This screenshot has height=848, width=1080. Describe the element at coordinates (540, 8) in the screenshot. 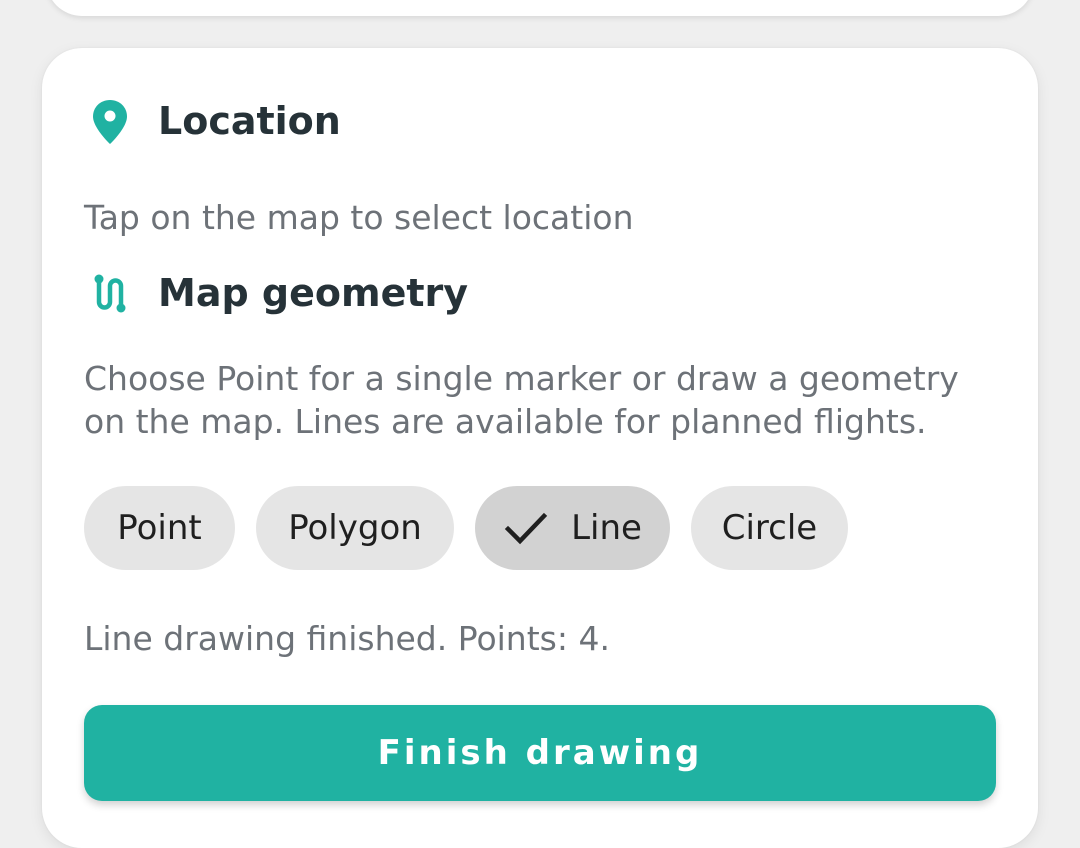

I see `previous-card` at that location.